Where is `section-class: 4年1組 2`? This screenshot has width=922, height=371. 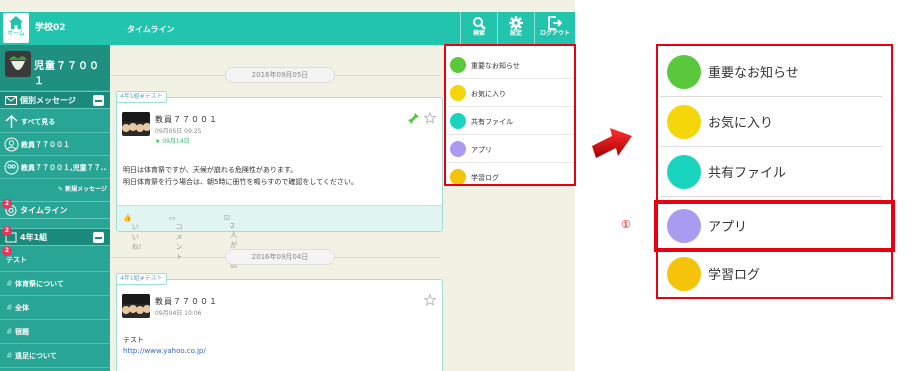 section-class: 4年1組 2 is located at coordinates (55, 236).